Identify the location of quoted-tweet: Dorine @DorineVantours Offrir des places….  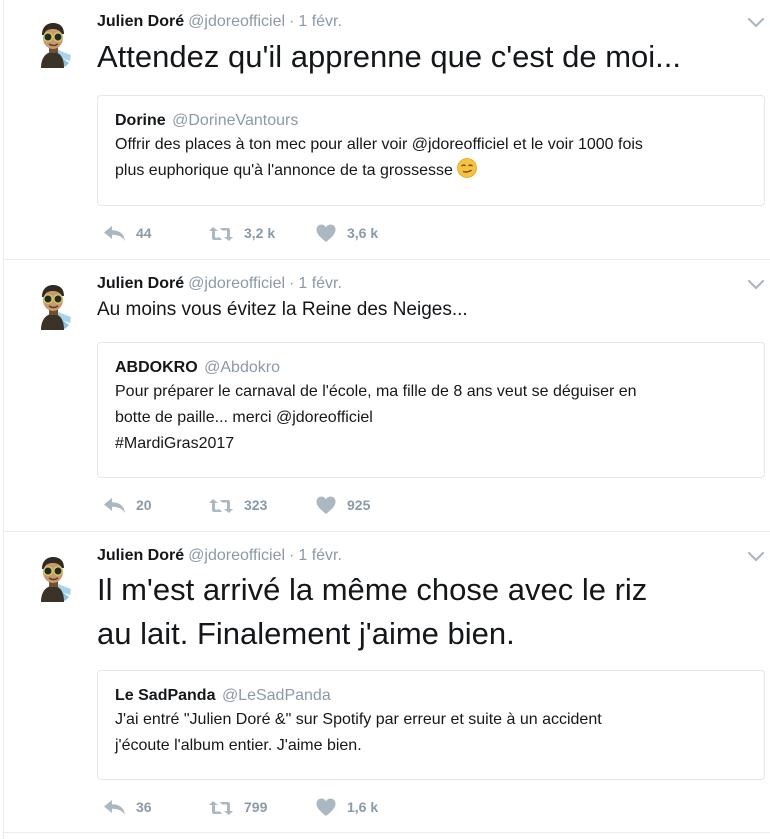
(431, 150).